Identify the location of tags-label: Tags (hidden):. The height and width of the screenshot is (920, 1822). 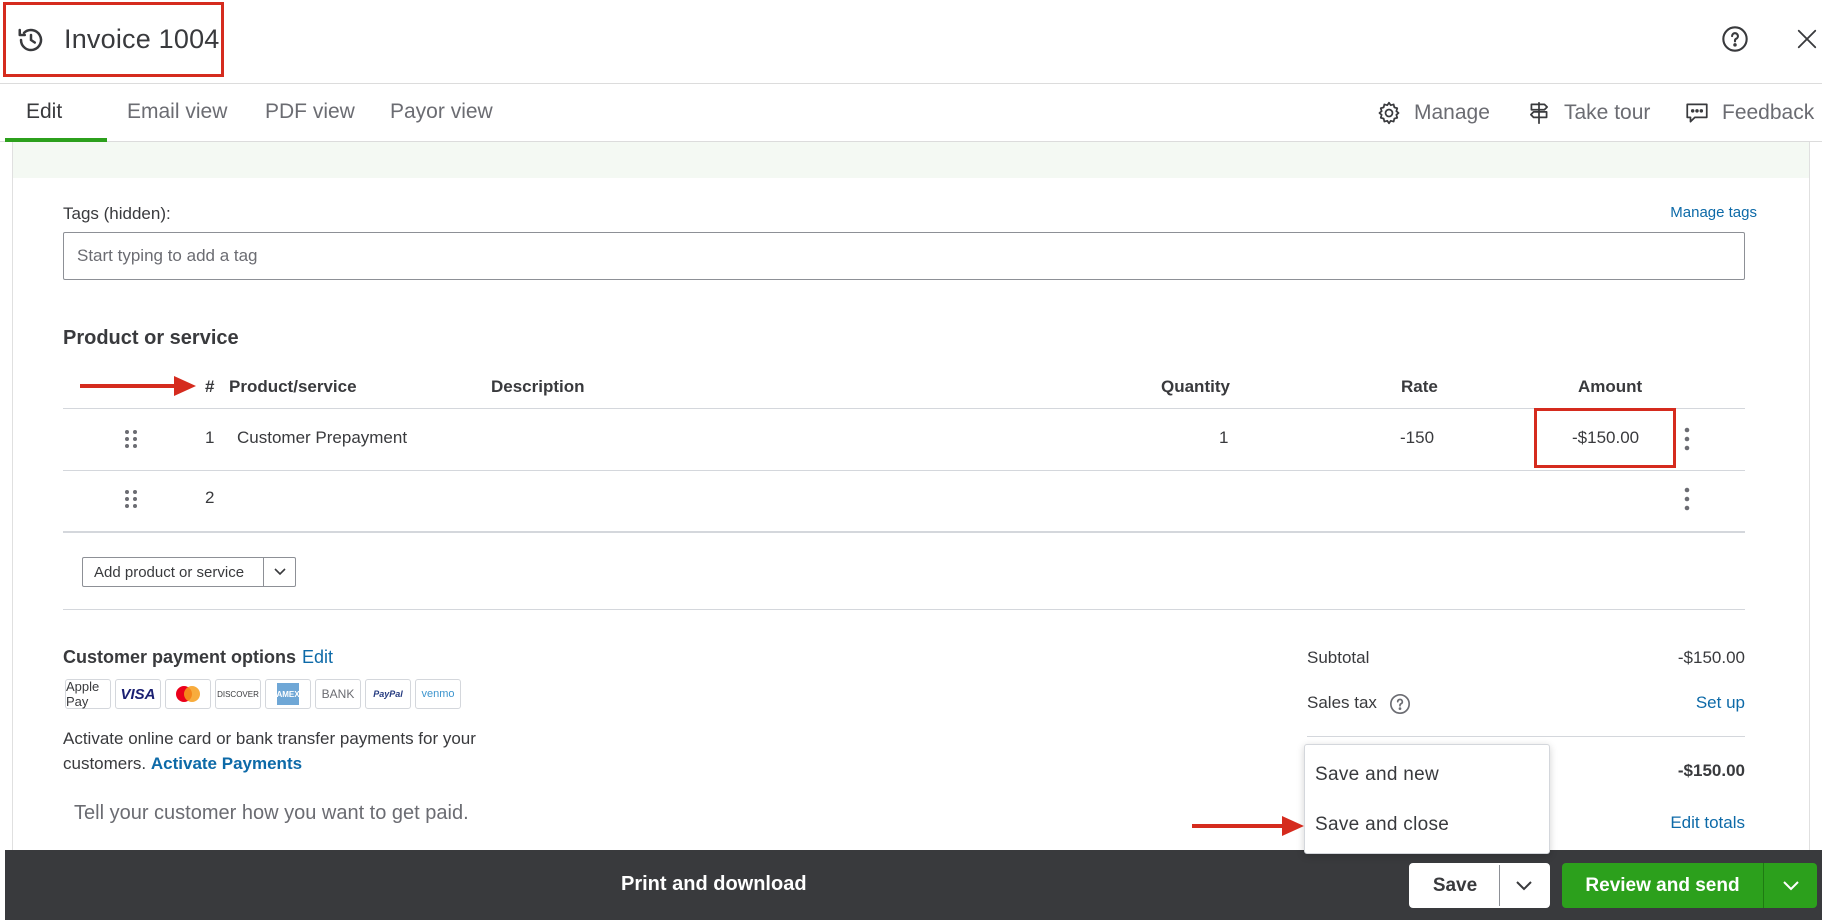
(117, 213).